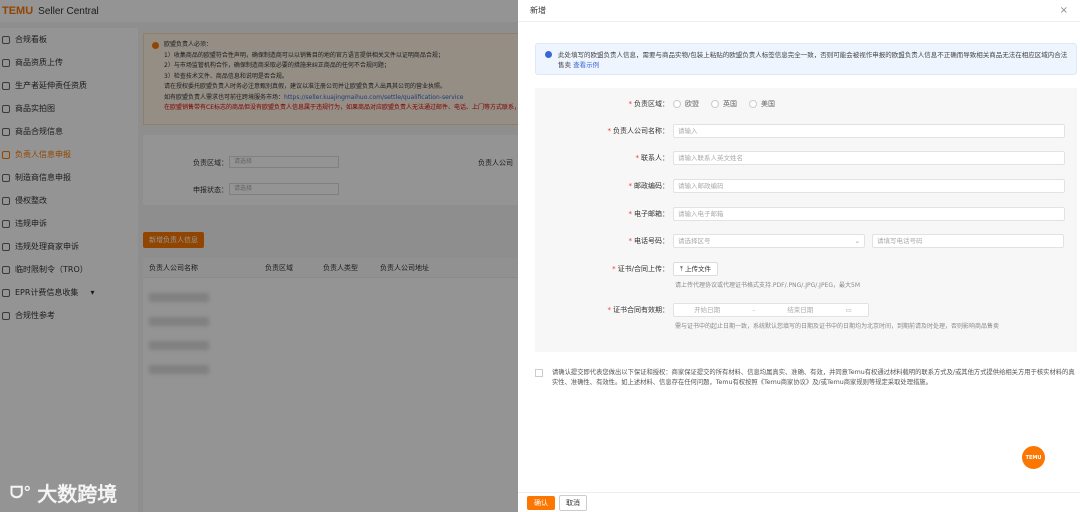  I want to click on validity-label: 证书合同有效期：, so click(641, 310).